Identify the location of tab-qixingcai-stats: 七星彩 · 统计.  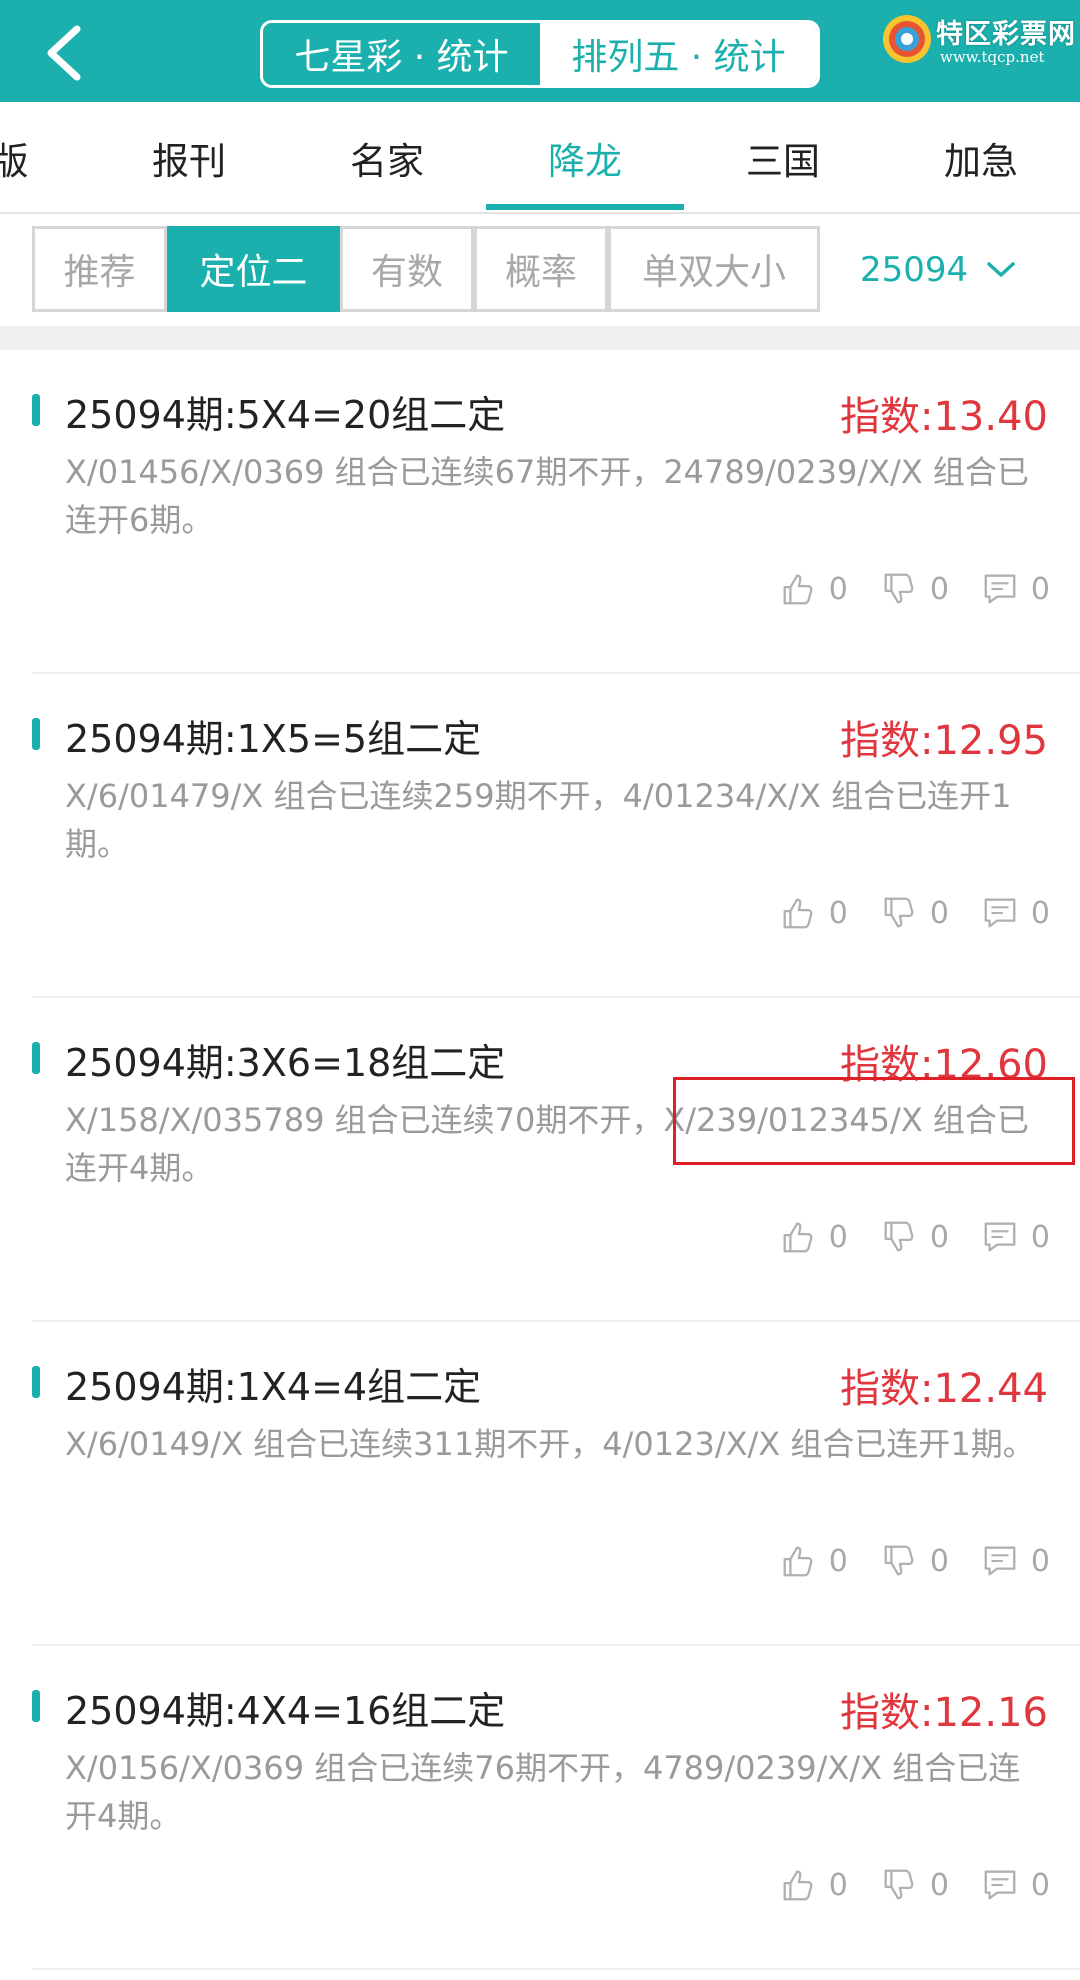
(401, 54).